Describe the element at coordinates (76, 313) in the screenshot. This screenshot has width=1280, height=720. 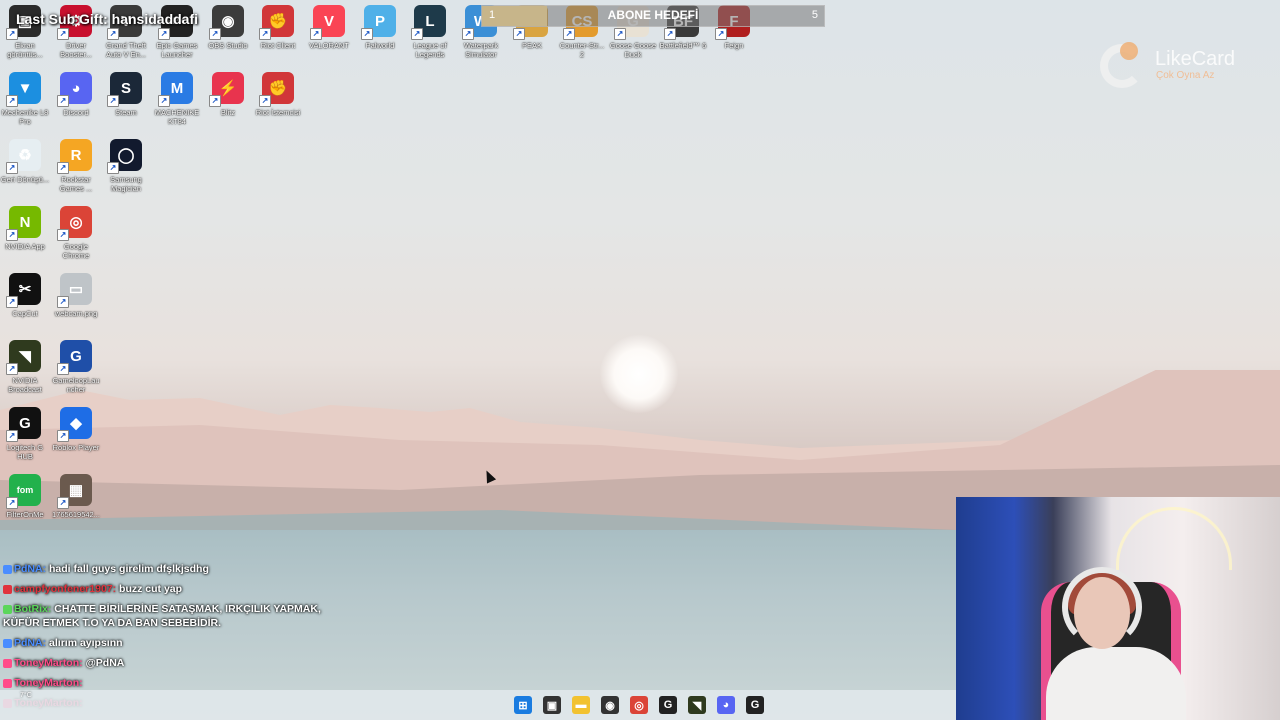
I see `desktop-icon-label: webcam.png` at that location.